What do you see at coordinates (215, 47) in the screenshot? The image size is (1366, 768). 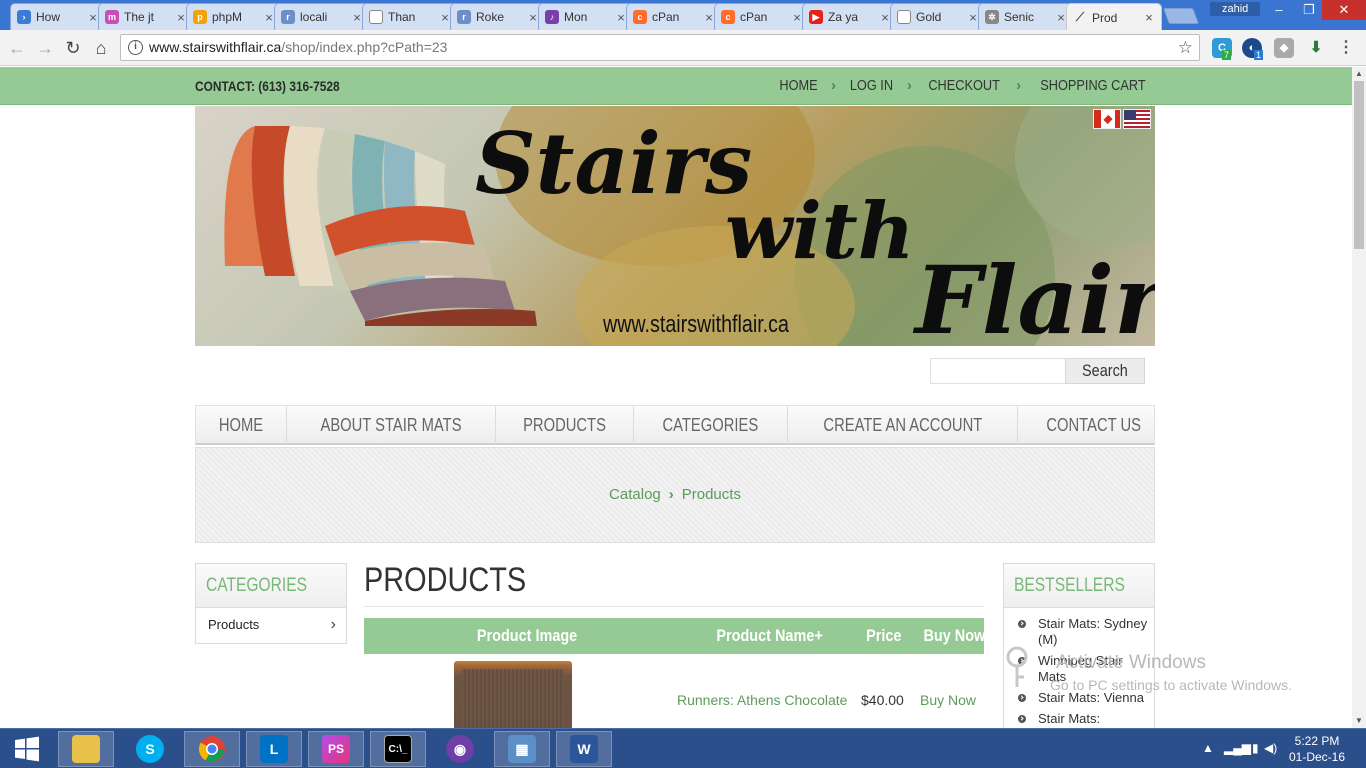 I see `url-host: www.stairswithflair.ca` at bounding box center [215, 47].